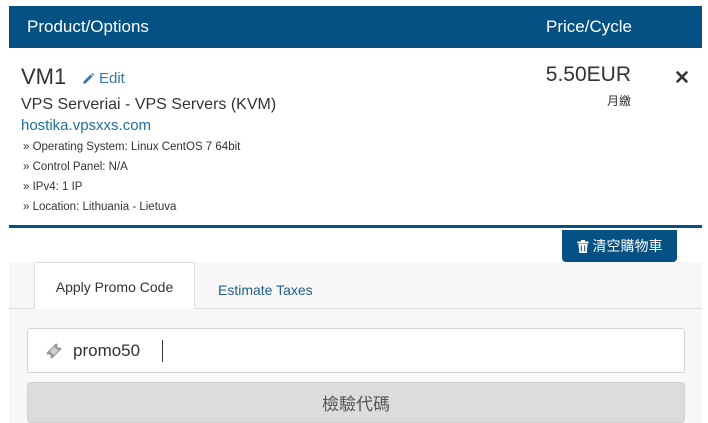 This screenshot has height=423, width=708. I want to click on header-product-label: Product/Options, so click(88, 26).